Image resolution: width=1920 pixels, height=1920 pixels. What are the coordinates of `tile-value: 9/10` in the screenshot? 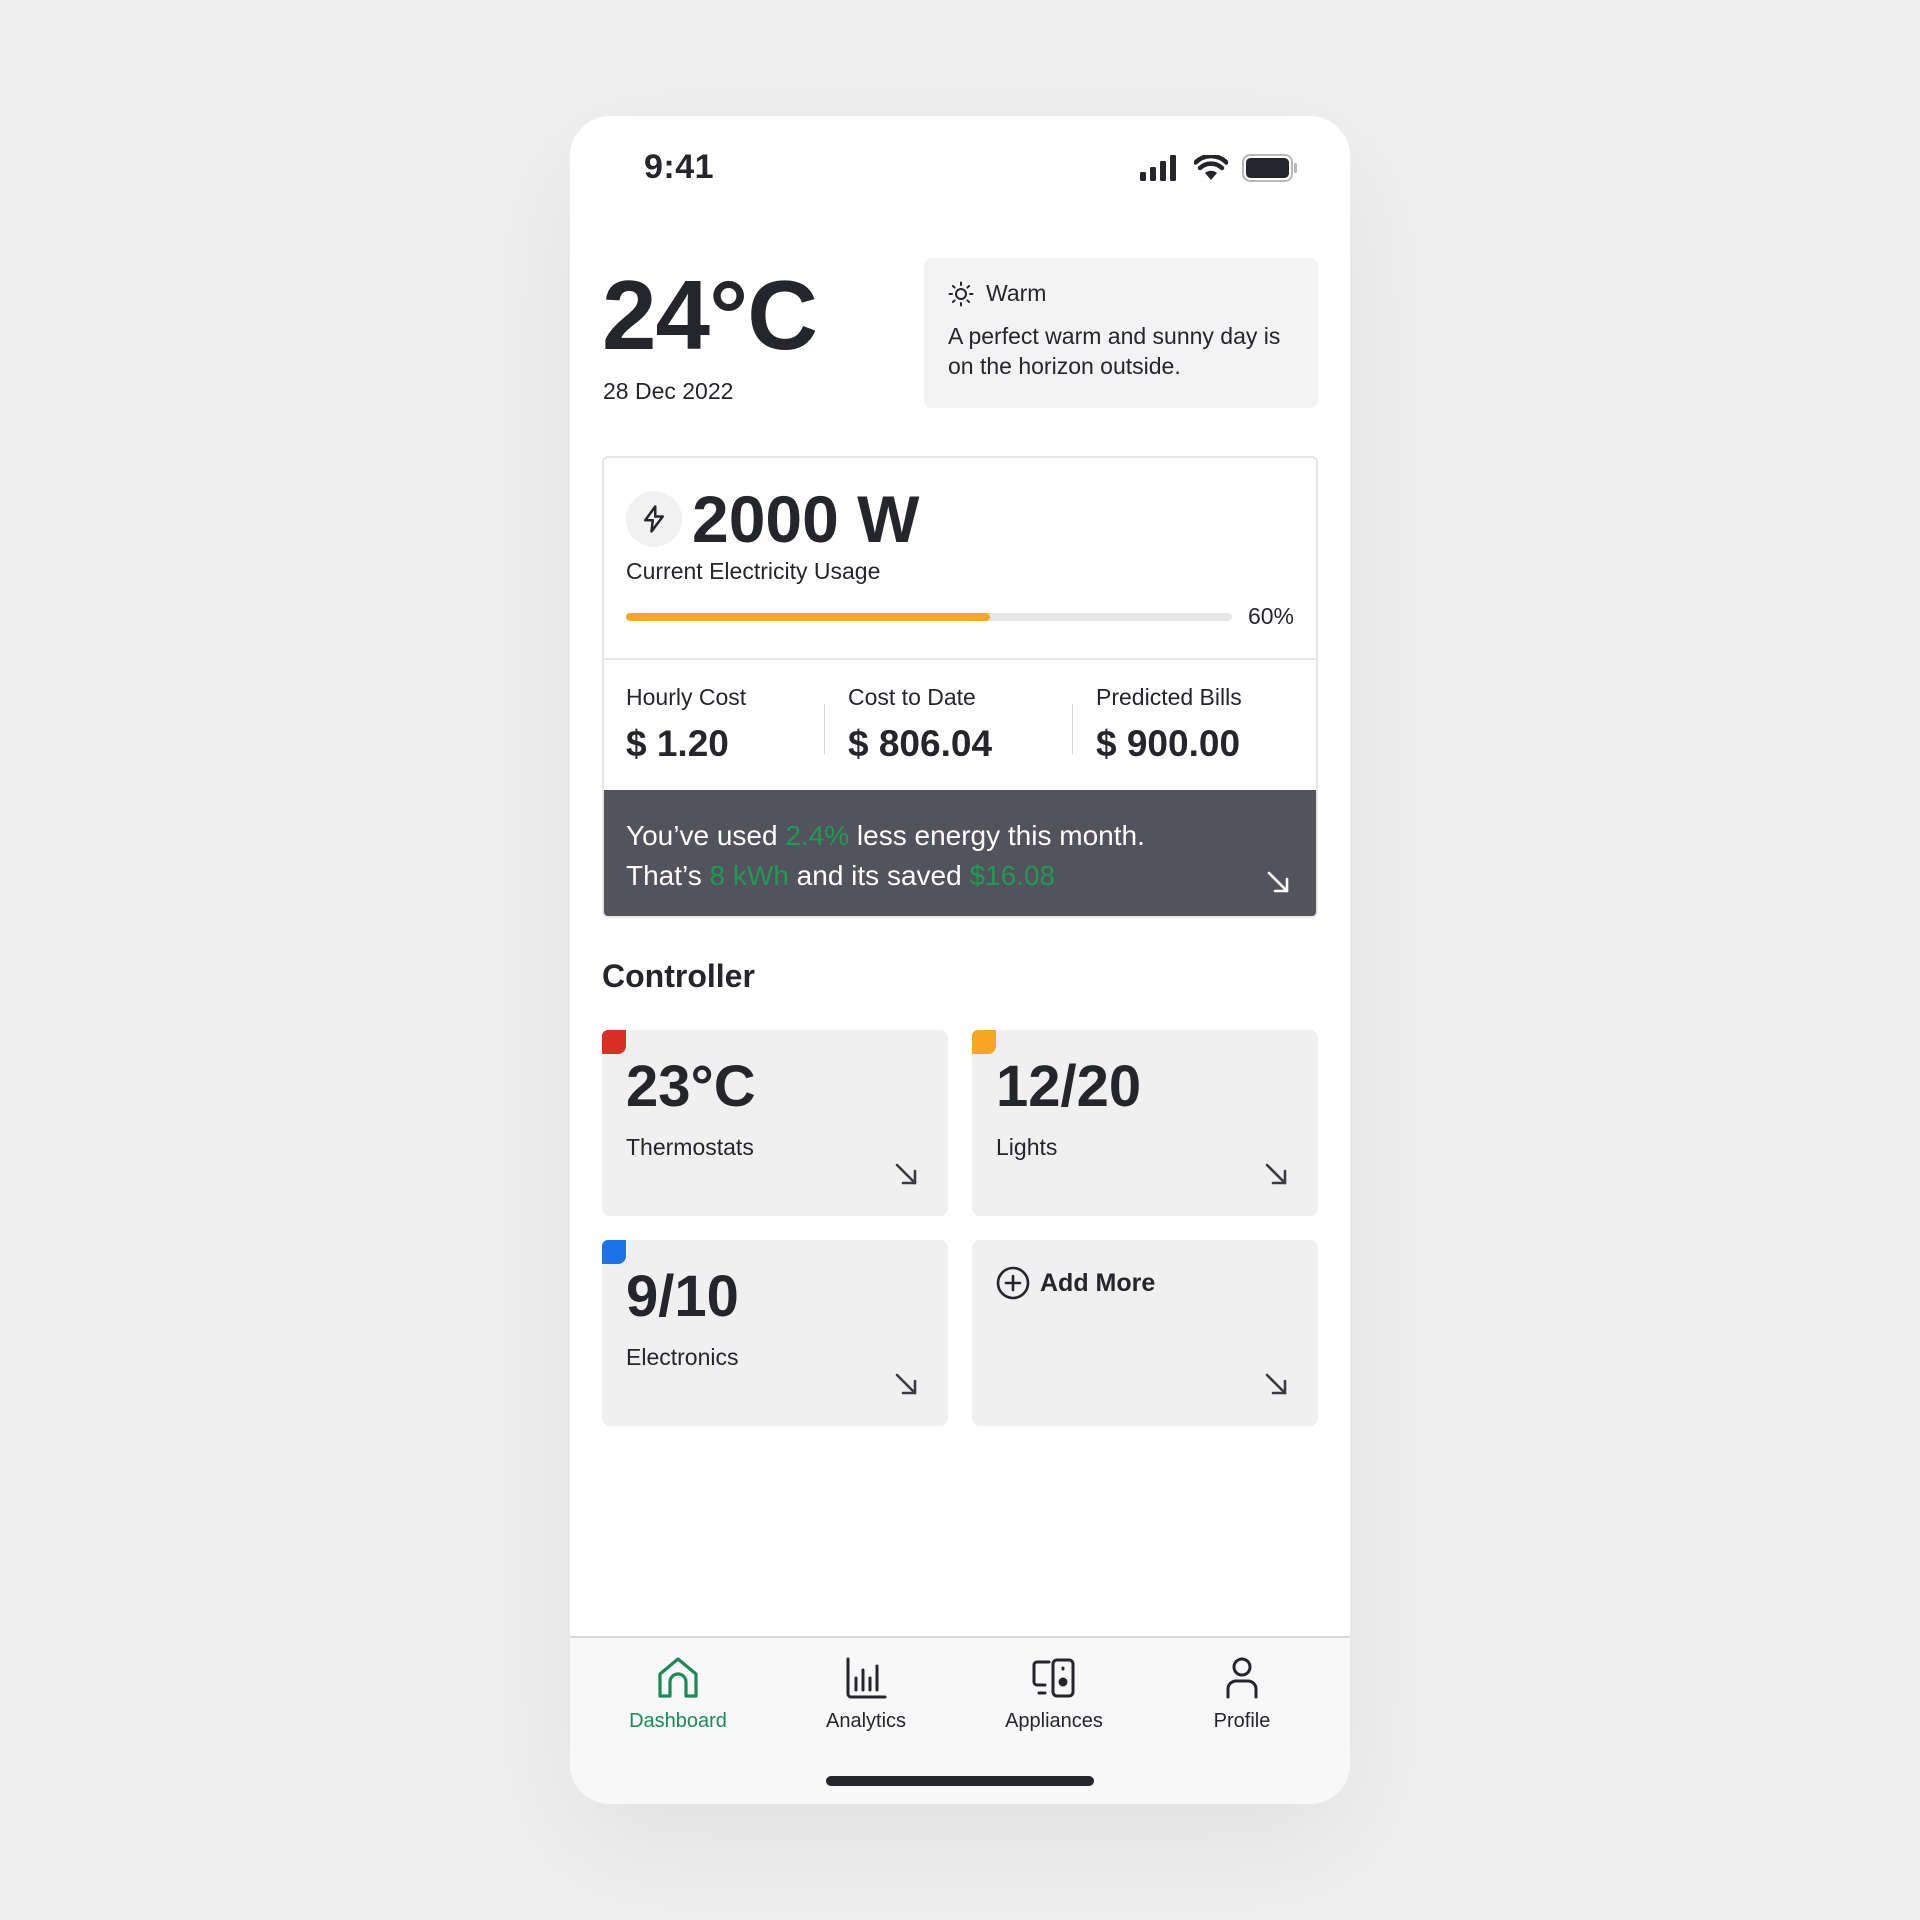 It's located at (682, 1296).